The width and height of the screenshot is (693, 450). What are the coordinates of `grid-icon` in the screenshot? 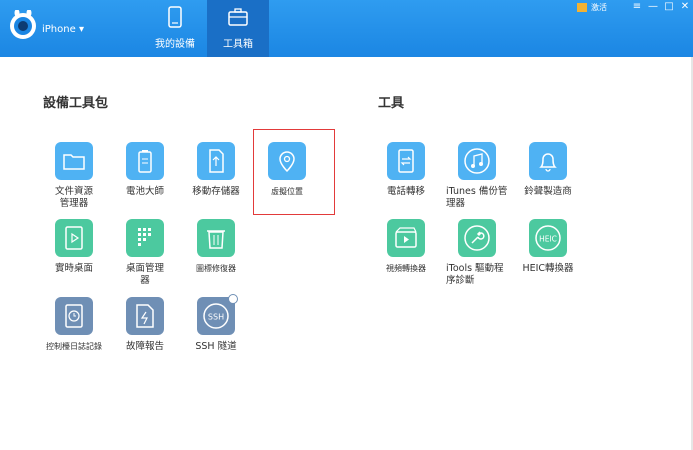 It's located at (145, 238).